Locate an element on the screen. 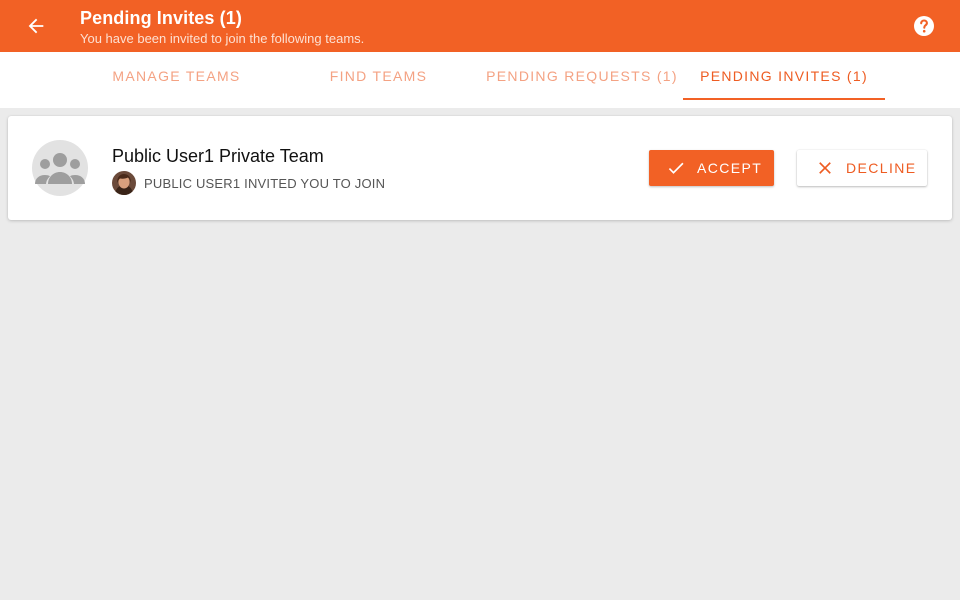  group-icon is located at coordinates (60, 168).